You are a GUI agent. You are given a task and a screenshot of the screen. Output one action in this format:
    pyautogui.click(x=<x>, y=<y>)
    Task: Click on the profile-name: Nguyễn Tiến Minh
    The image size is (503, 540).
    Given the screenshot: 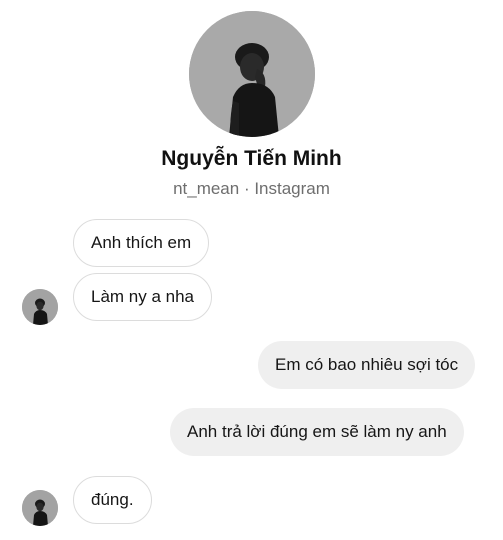 What is the action you would take?
    pyautogui.click(x=251, y=158)
    